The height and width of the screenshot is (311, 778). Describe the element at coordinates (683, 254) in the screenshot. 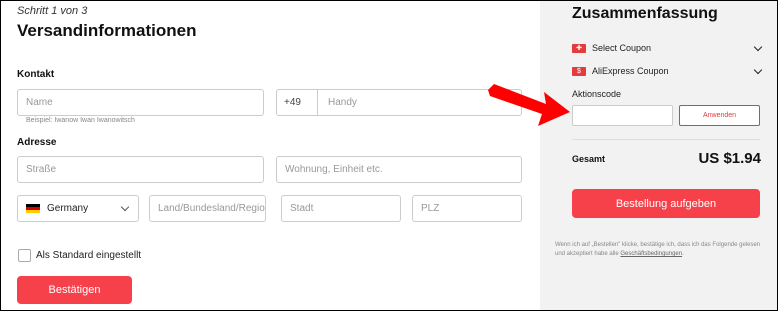

I see `terms-end: .` at that location.